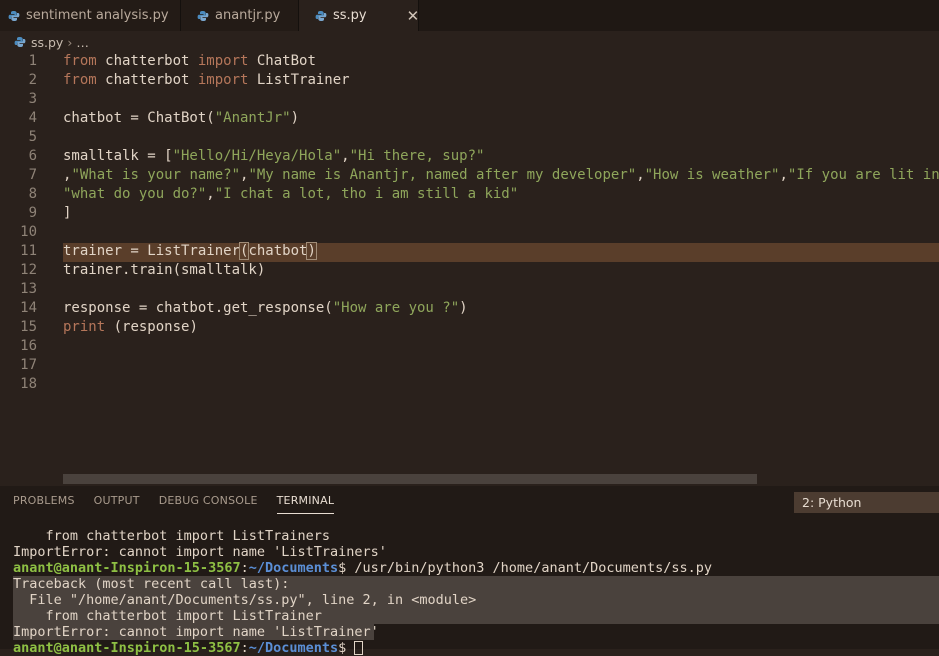 This screenshot has height=656, width=939. I want to click on line-number: 7, so click(32, 175).